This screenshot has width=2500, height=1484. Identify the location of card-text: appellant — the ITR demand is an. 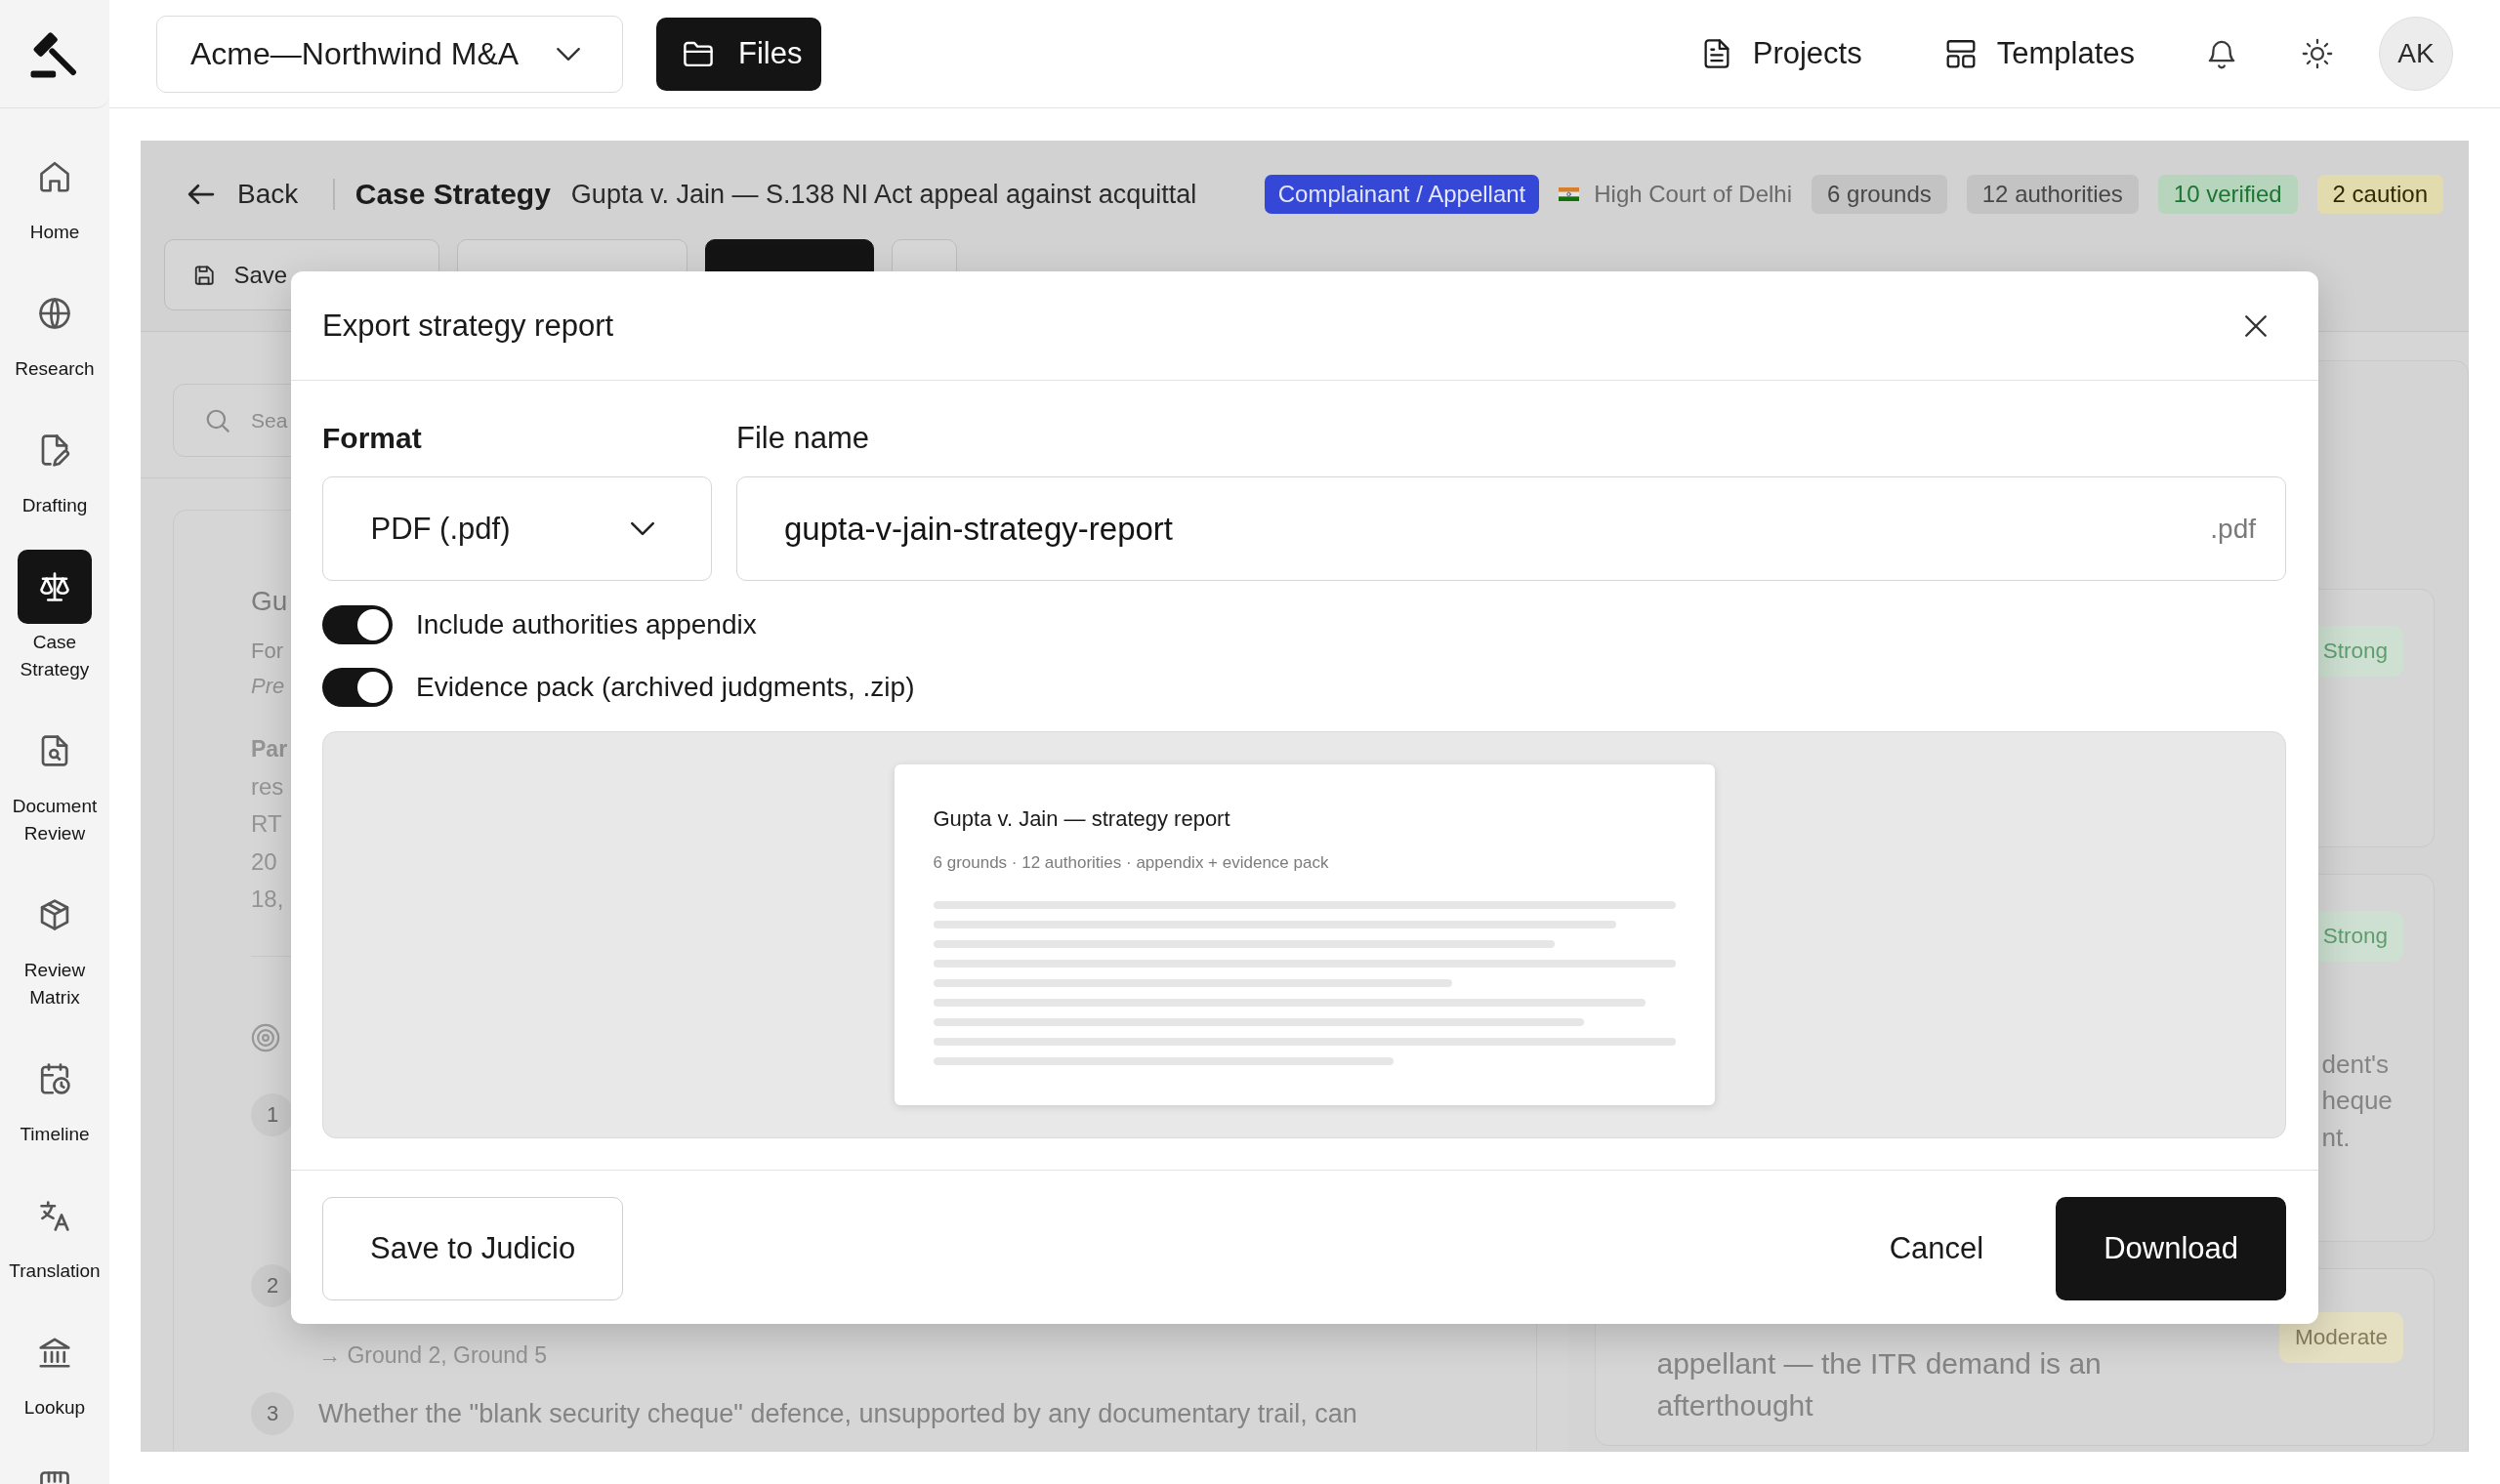
(1879, 1364).